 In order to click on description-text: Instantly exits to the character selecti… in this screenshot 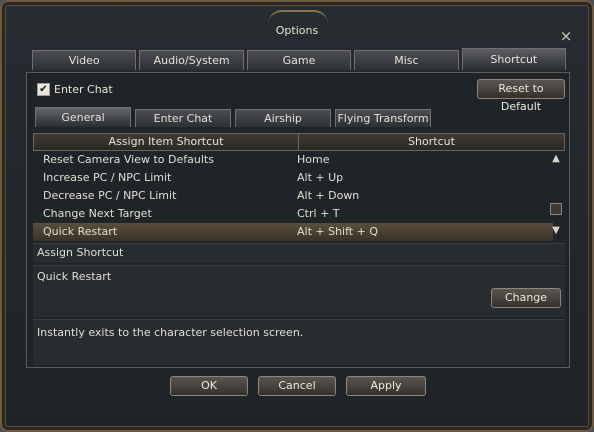, I will do `click(170, 332)`.